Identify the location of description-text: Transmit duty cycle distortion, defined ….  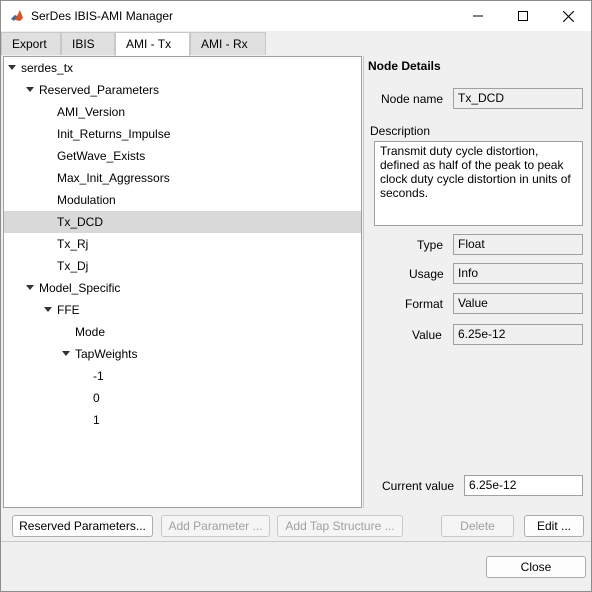
(478, 183).